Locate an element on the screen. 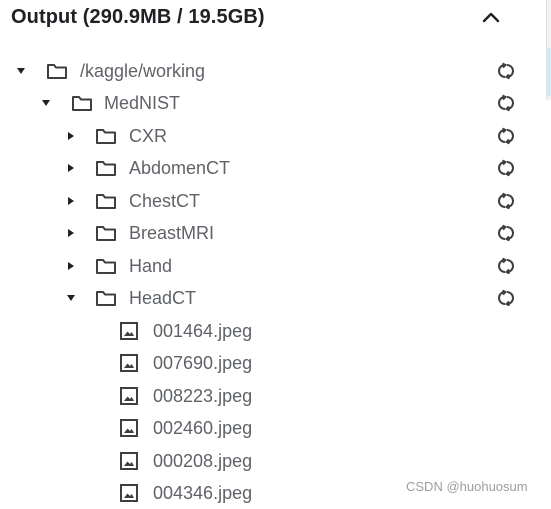  chevron-up-icon is located at coordinates (491, 17).